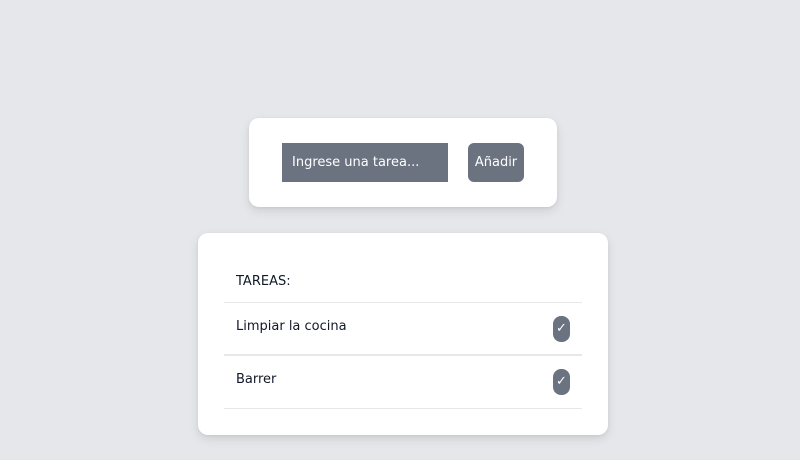 The width and height of the screenshot is (800, 460). What do you see at coordinates (403, 329) in the screenshot?
I see `task-row: Limpiar la cocina ✓` at bounding box center [403, 329].